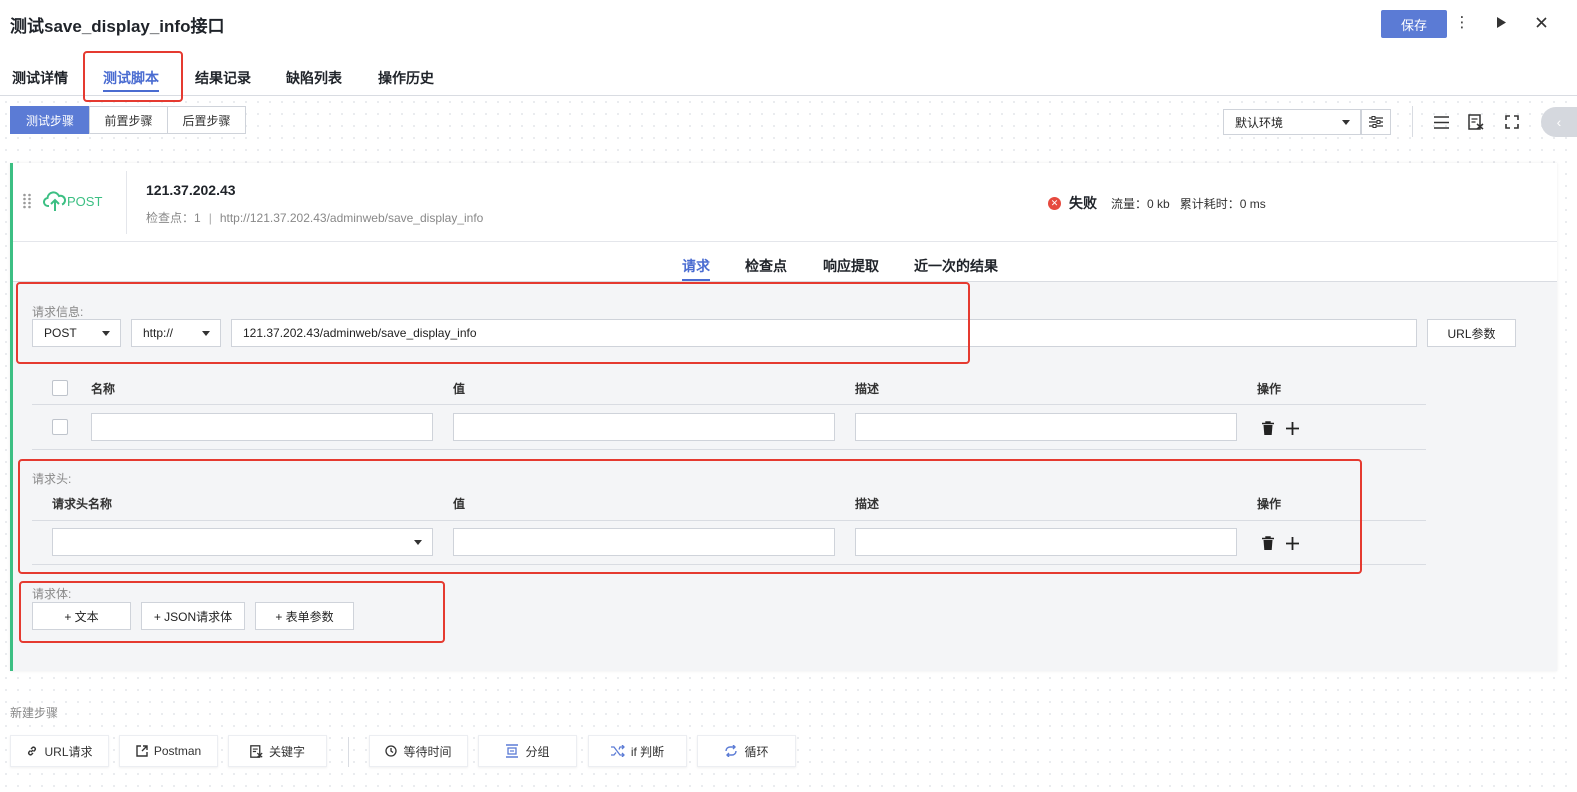  I want to click on group-icon, so click(512, 751).